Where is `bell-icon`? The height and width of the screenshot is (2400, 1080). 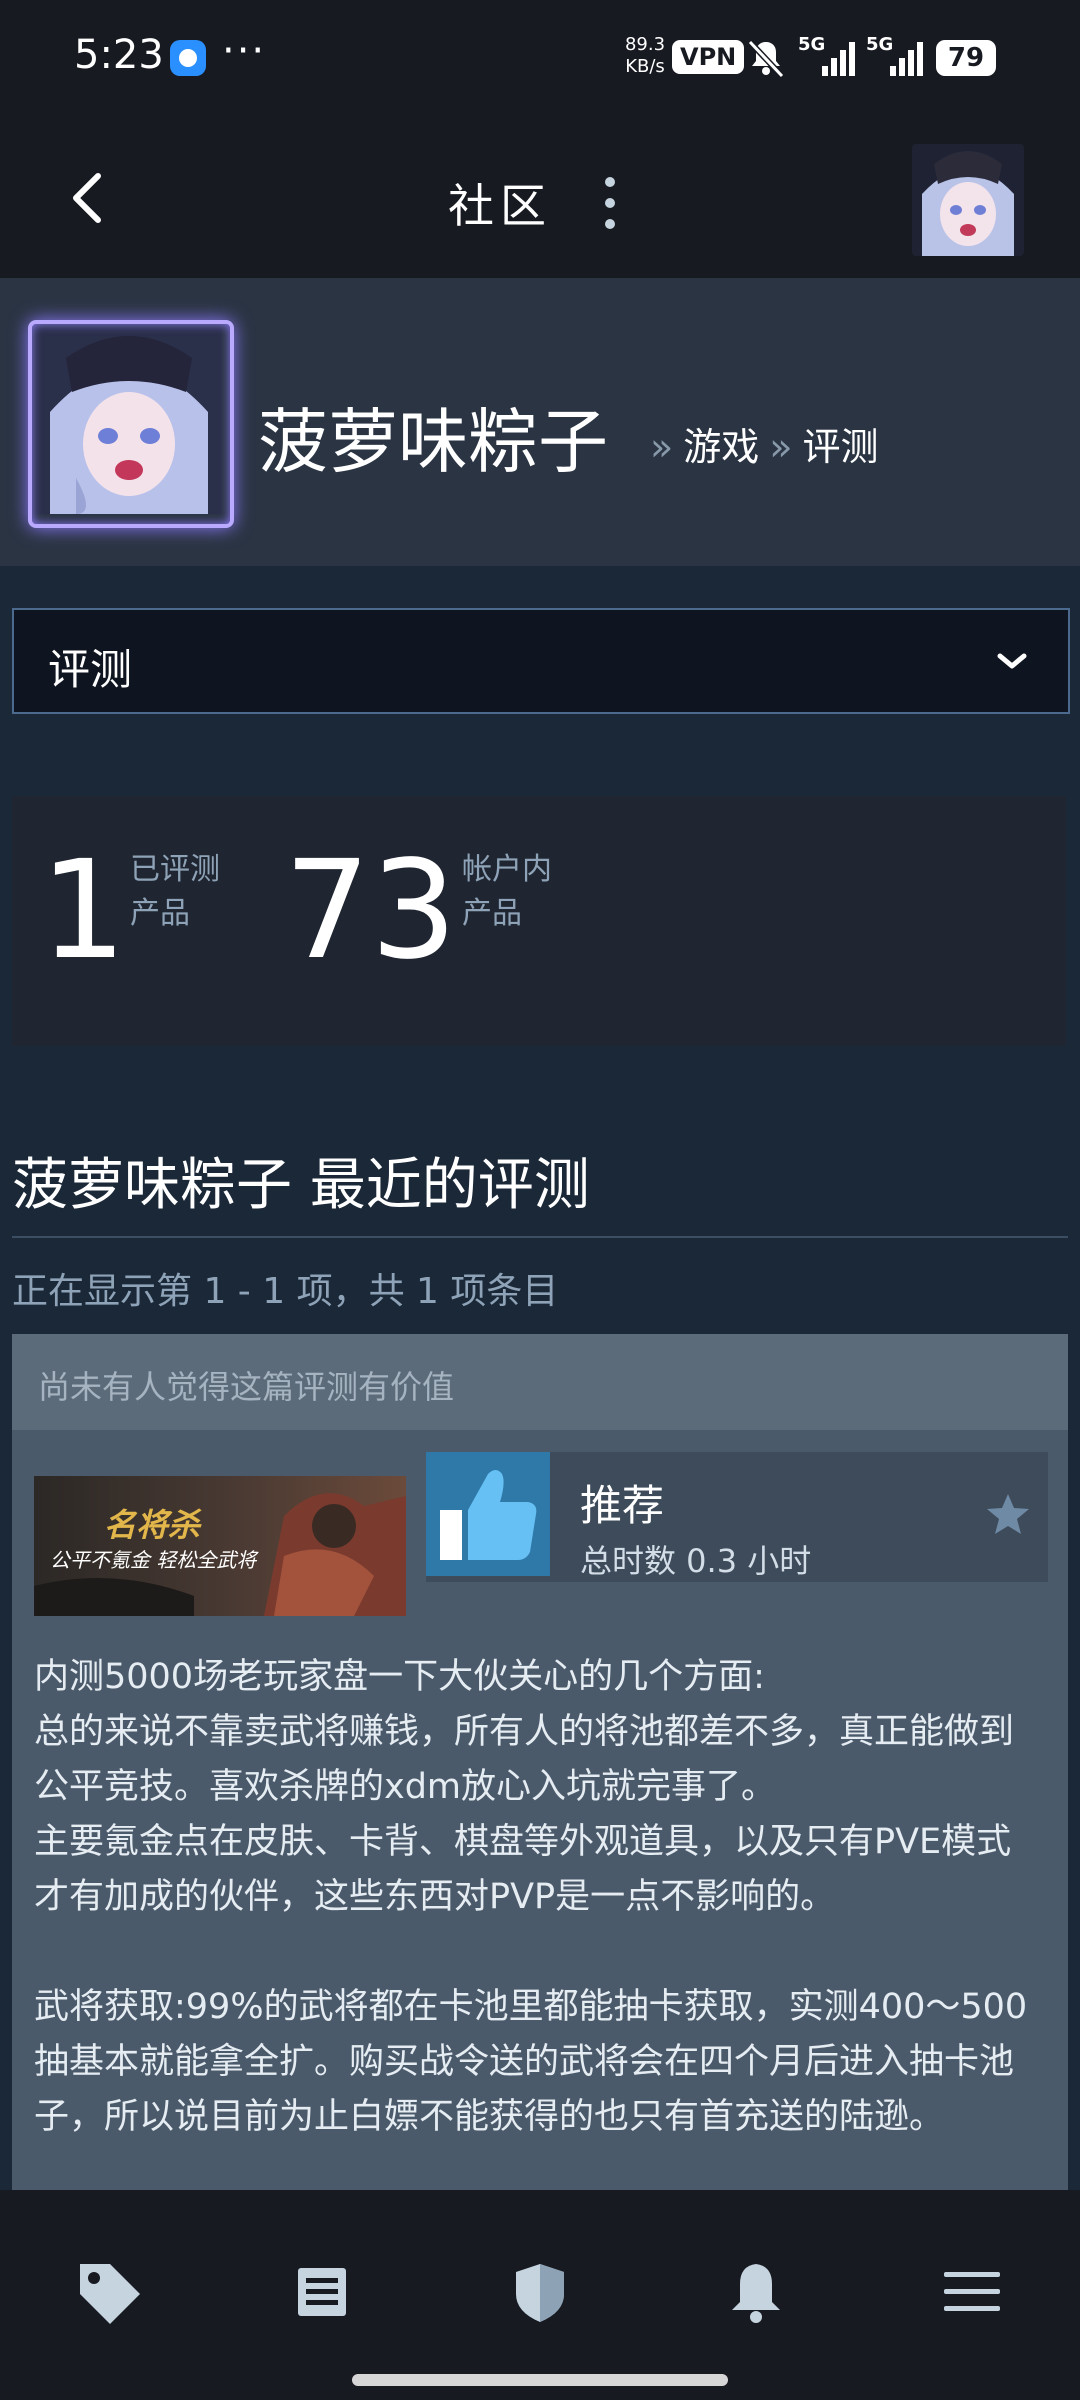 bell-icon is located at coordinates (756, 2293).